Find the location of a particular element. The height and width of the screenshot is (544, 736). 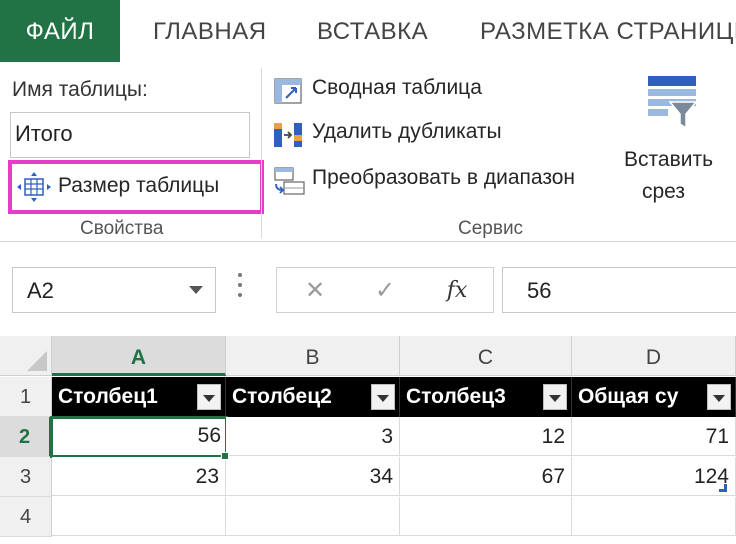

table-header-text: Столбец2 is located at coordinates (282, 396).